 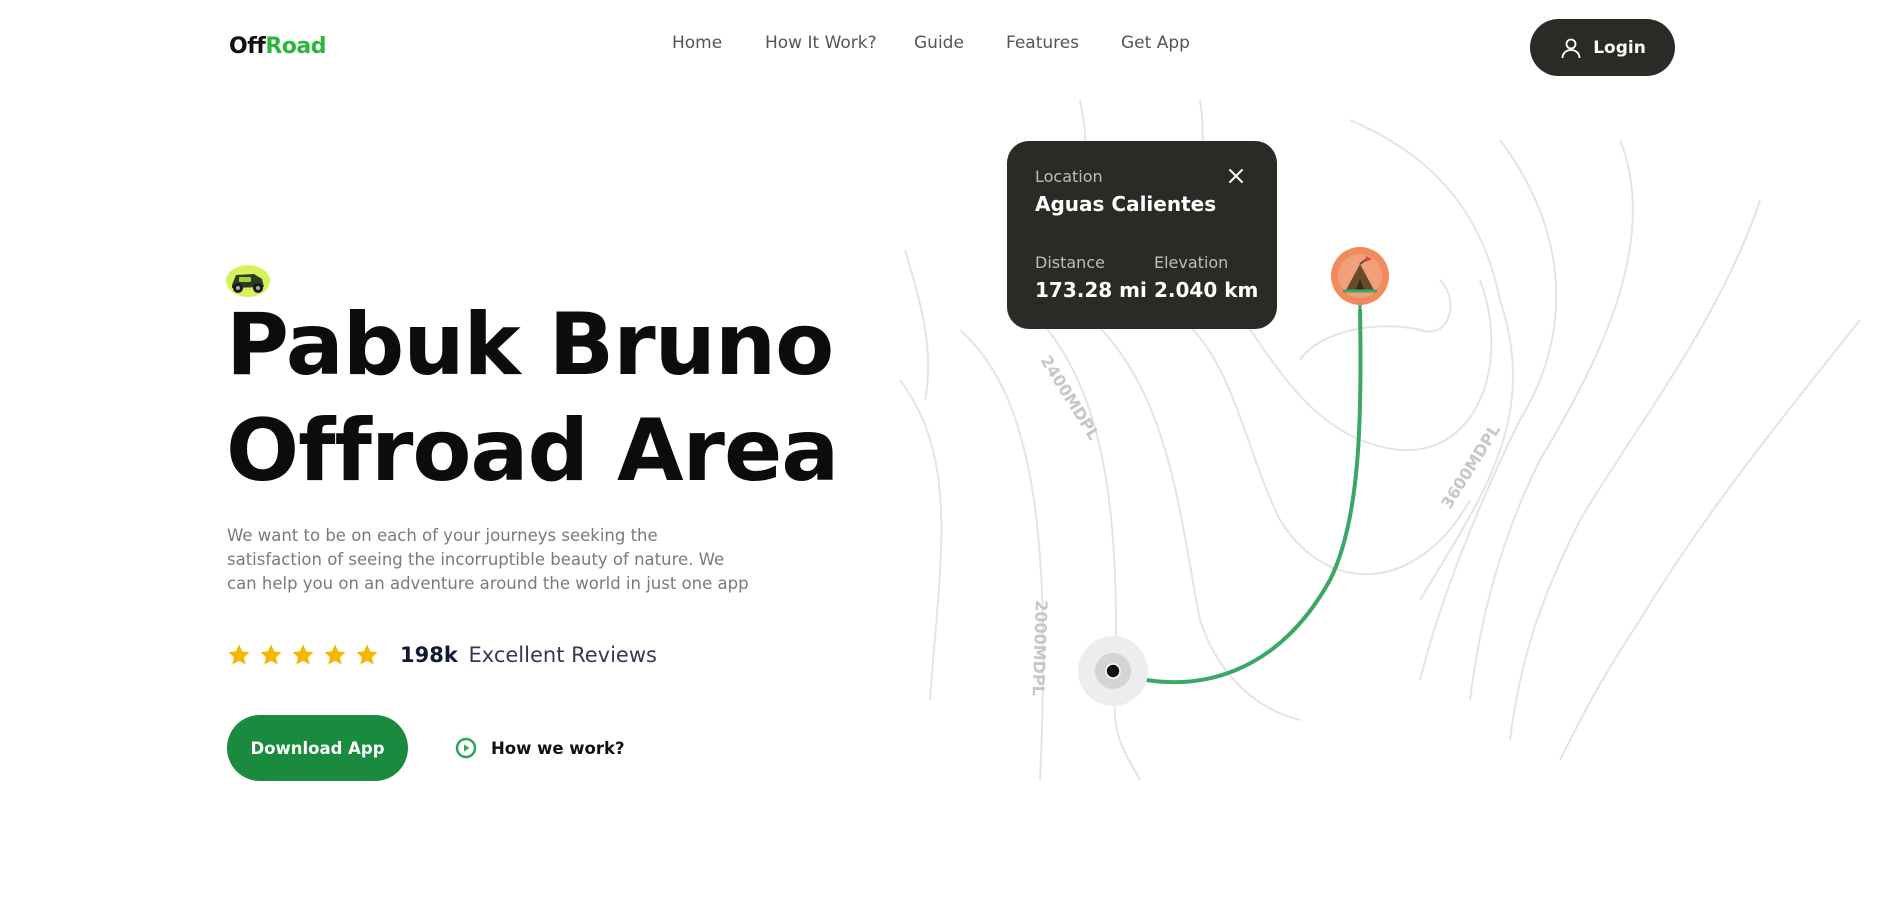 What do you see at coordinates (1070, 262) in the screenshot?
I see `distance-label: Distance` at bounding box center [1070, 262].